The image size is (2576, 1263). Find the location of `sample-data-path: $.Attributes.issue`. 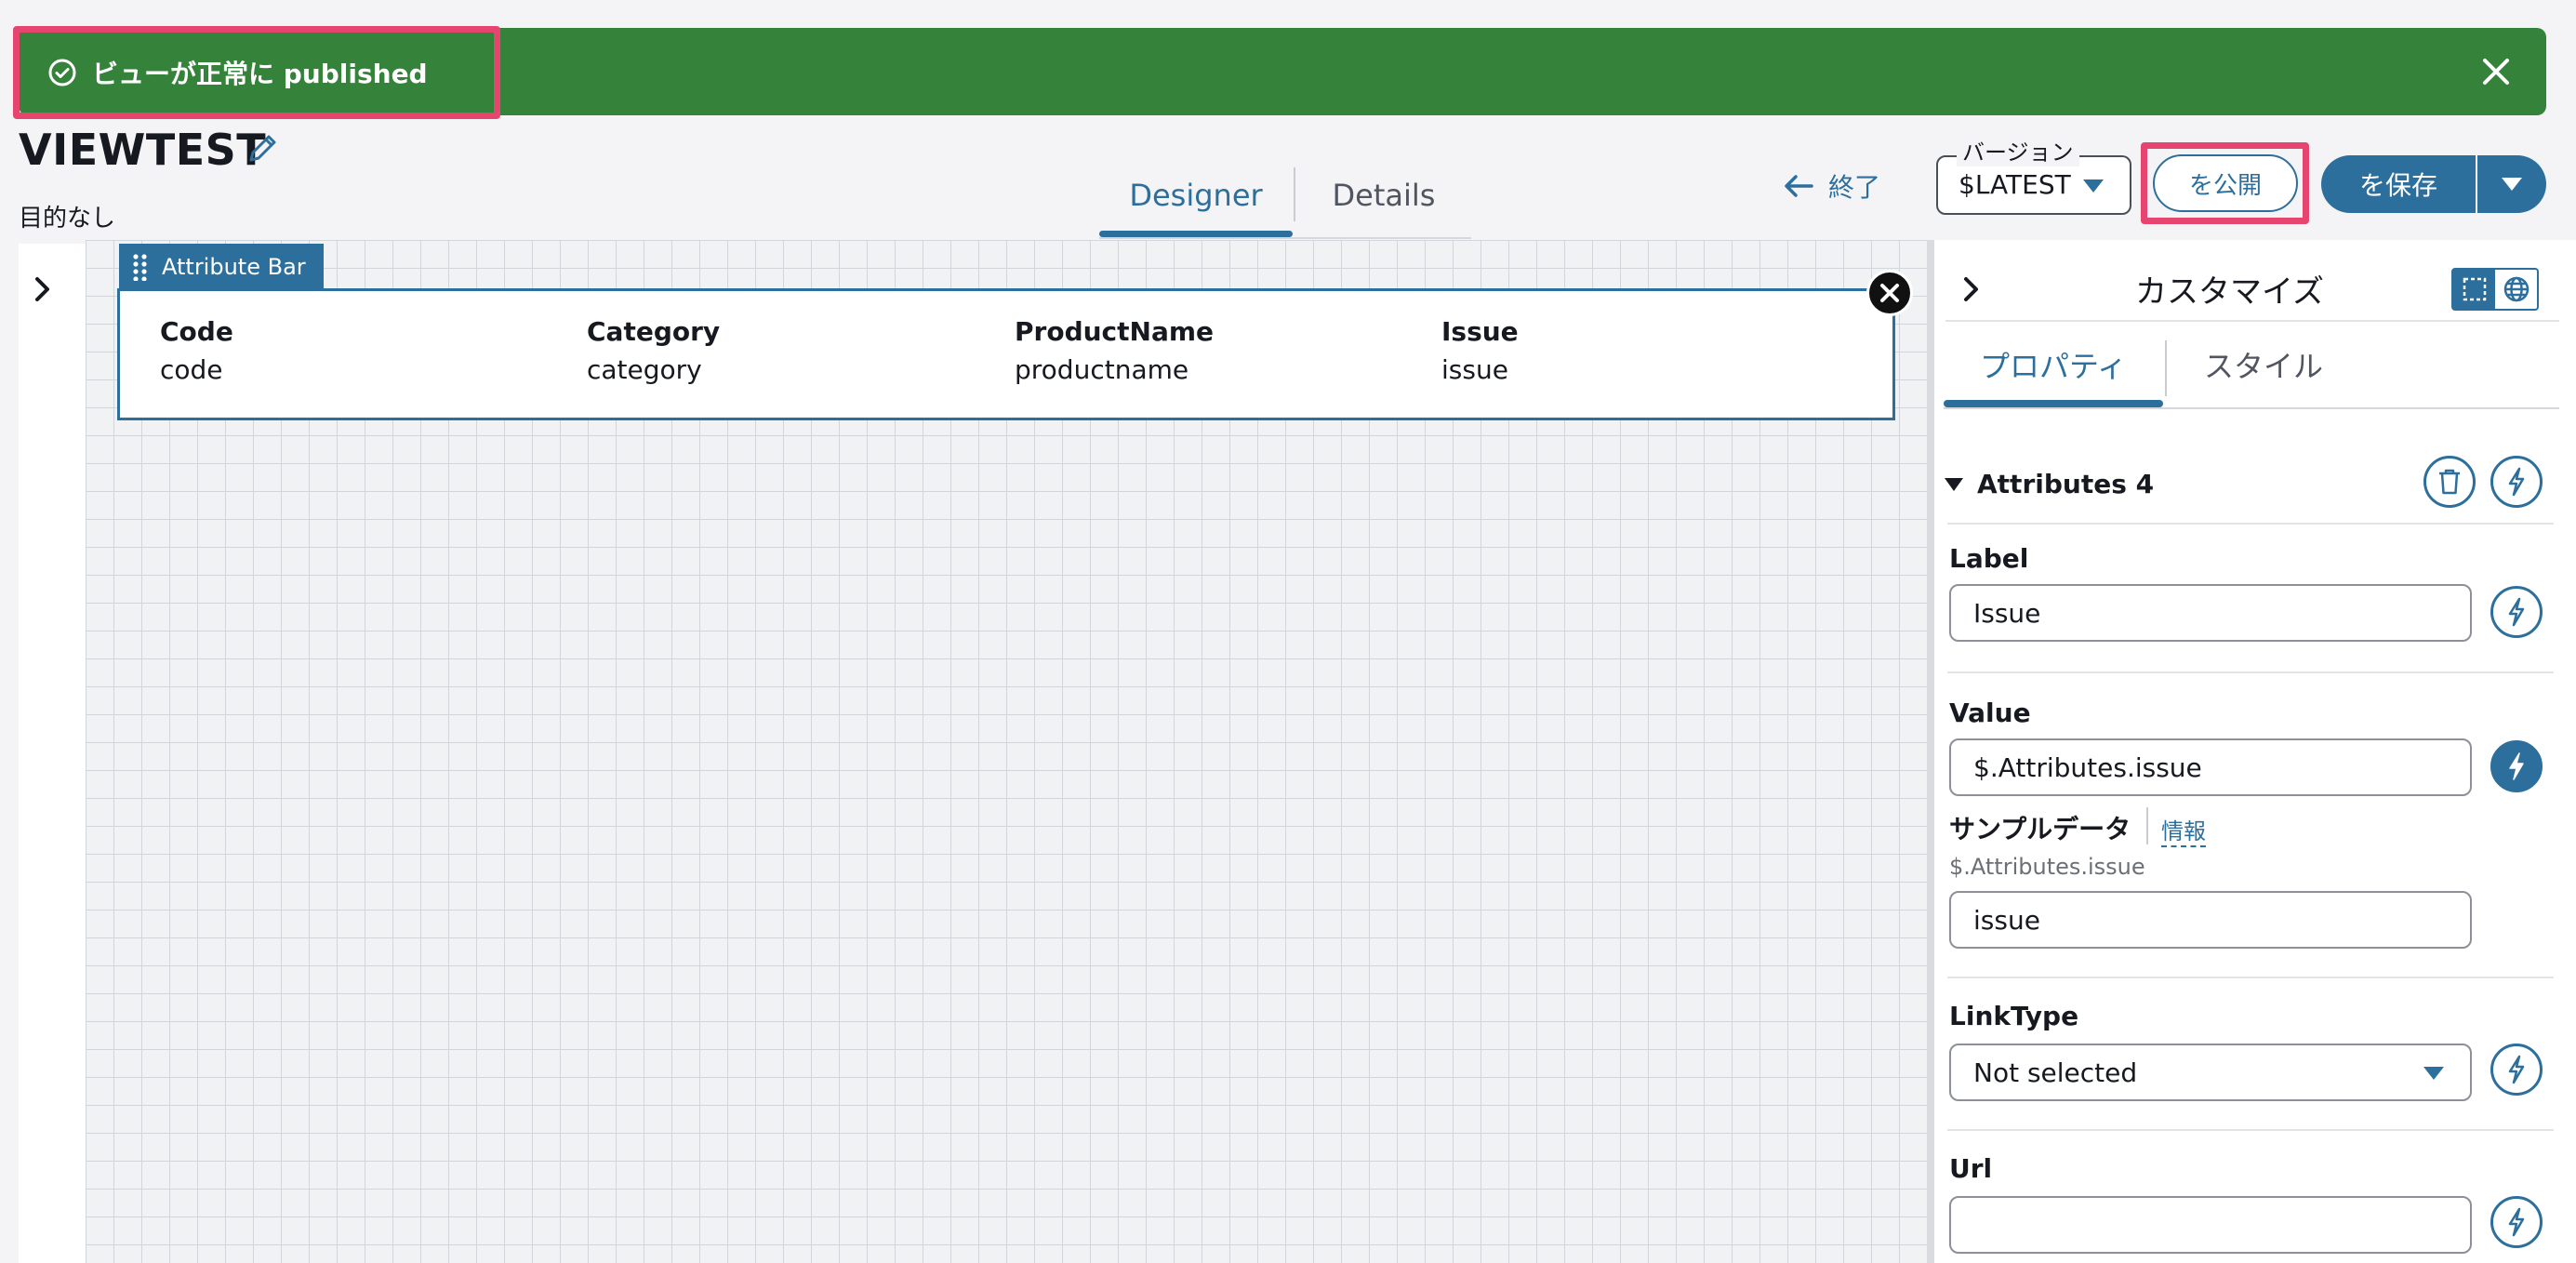

sample-data-path: $.Attributes.issue is located at coordinates (2047, 867).